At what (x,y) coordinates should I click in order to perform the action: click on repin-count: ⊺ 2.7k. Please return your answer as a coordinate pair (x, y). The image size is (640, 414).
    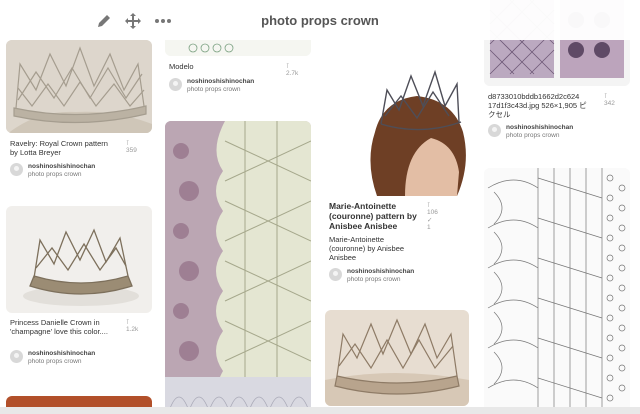
    Looking at the image, I should click on (292, 70).